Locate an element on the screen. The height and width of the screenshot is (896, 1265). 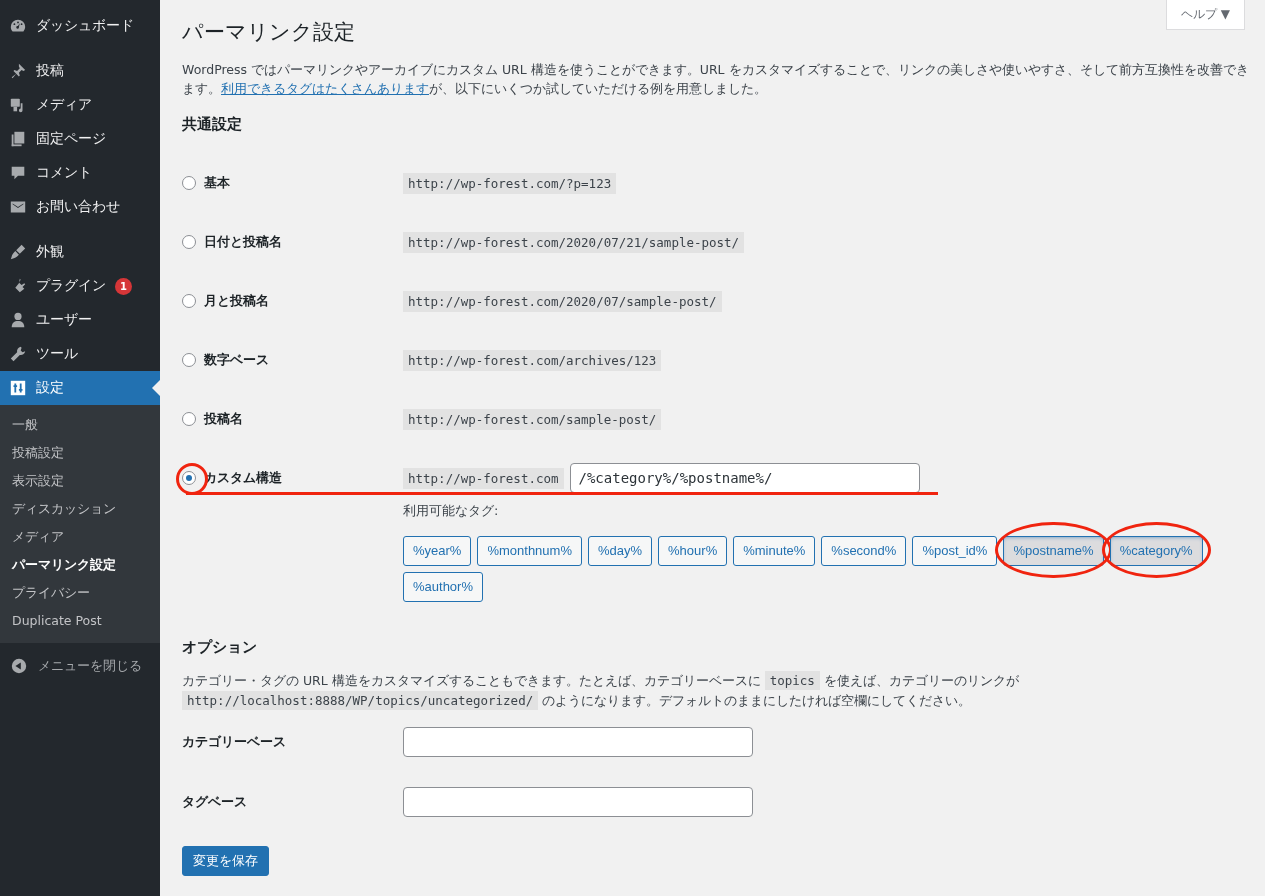
example-url: http://wp-forest.com/archives/123 is located at coordinates (532, 360).